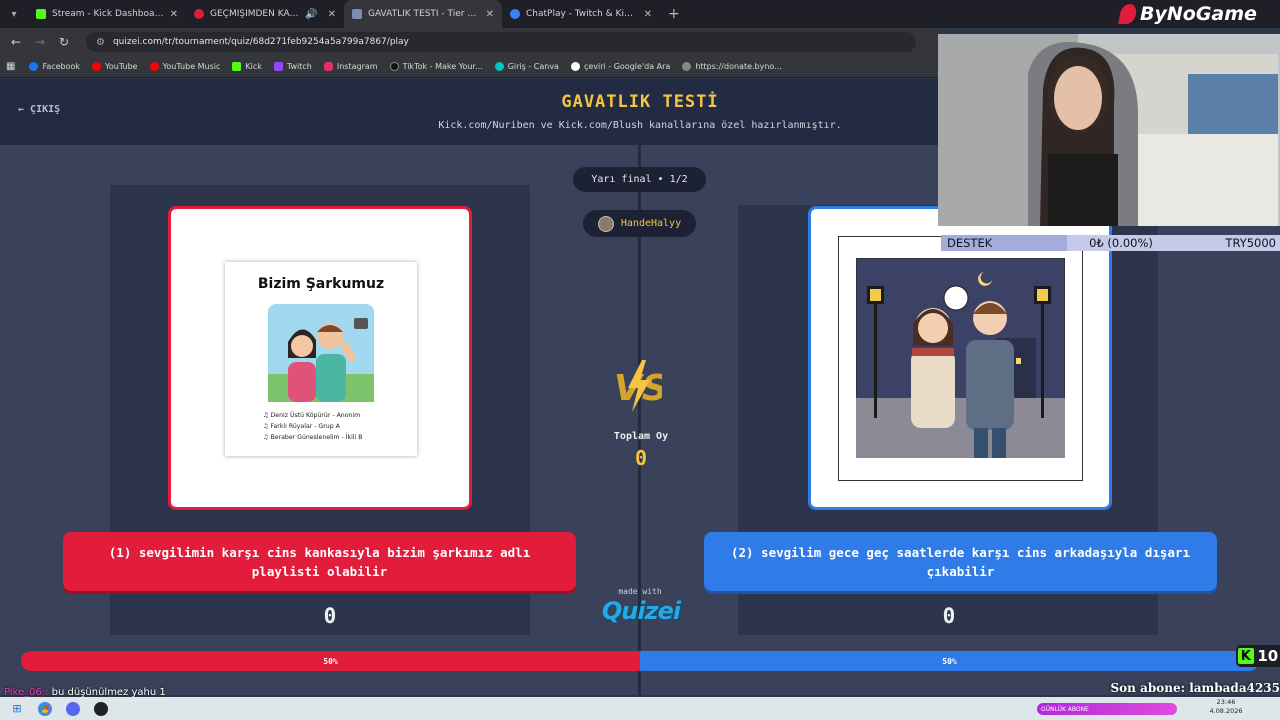 Image resolution: width=1280 pixels, height=720 pixels. Describe the element at coordinates (10, 66) in the screenshot. I see `apps-grid-icon: ▦` at that location.